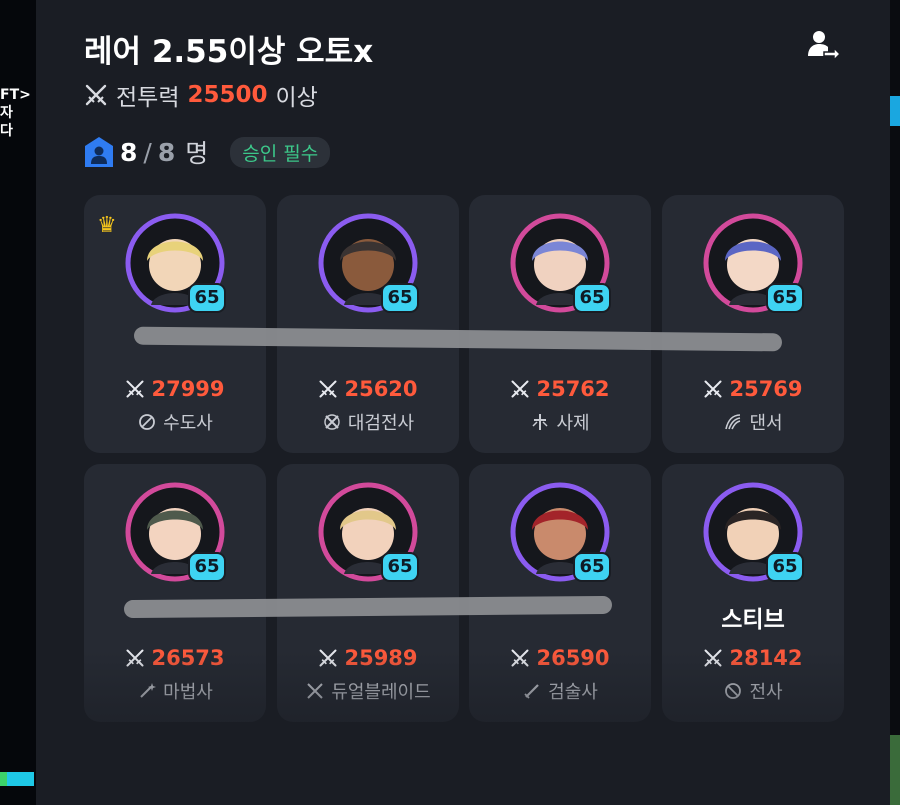  Describe the element at coordinates (107, 225) in the screenshot. I see `crown-icon: ♛` at that location.